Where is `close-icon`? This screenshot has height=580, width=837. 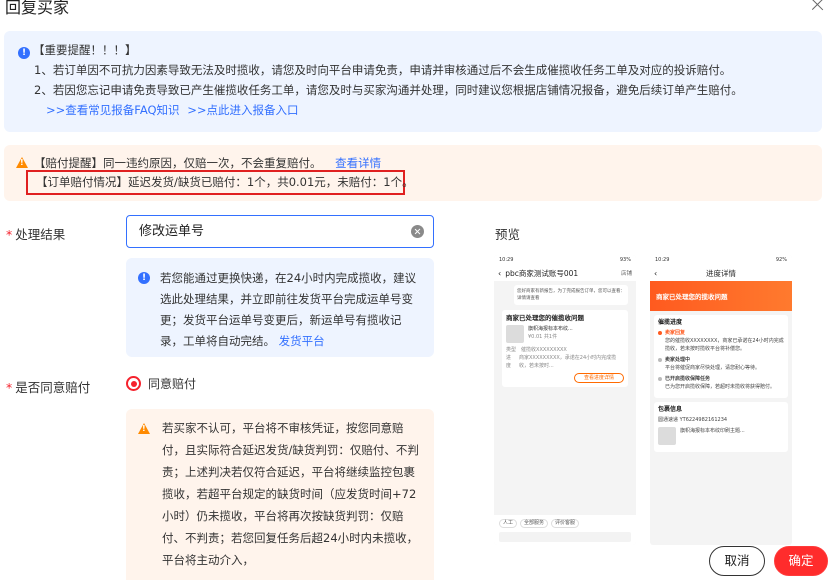 close-icon is located at coordinates (818, 7).